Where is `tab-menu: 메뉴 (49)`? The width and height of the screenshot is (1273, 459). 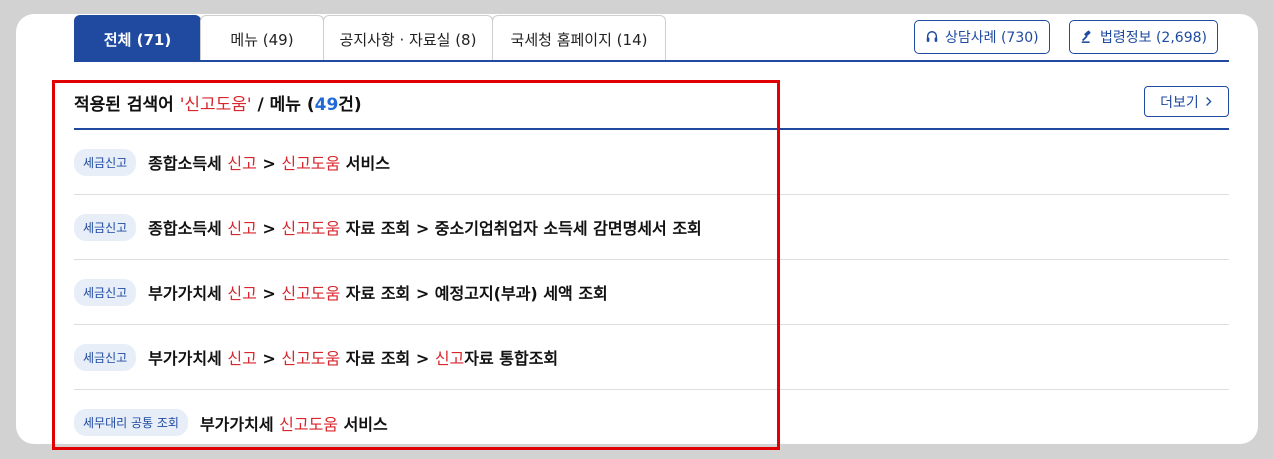
tab-menu: 메뉴 (49) is located at coordinates (262, 38).